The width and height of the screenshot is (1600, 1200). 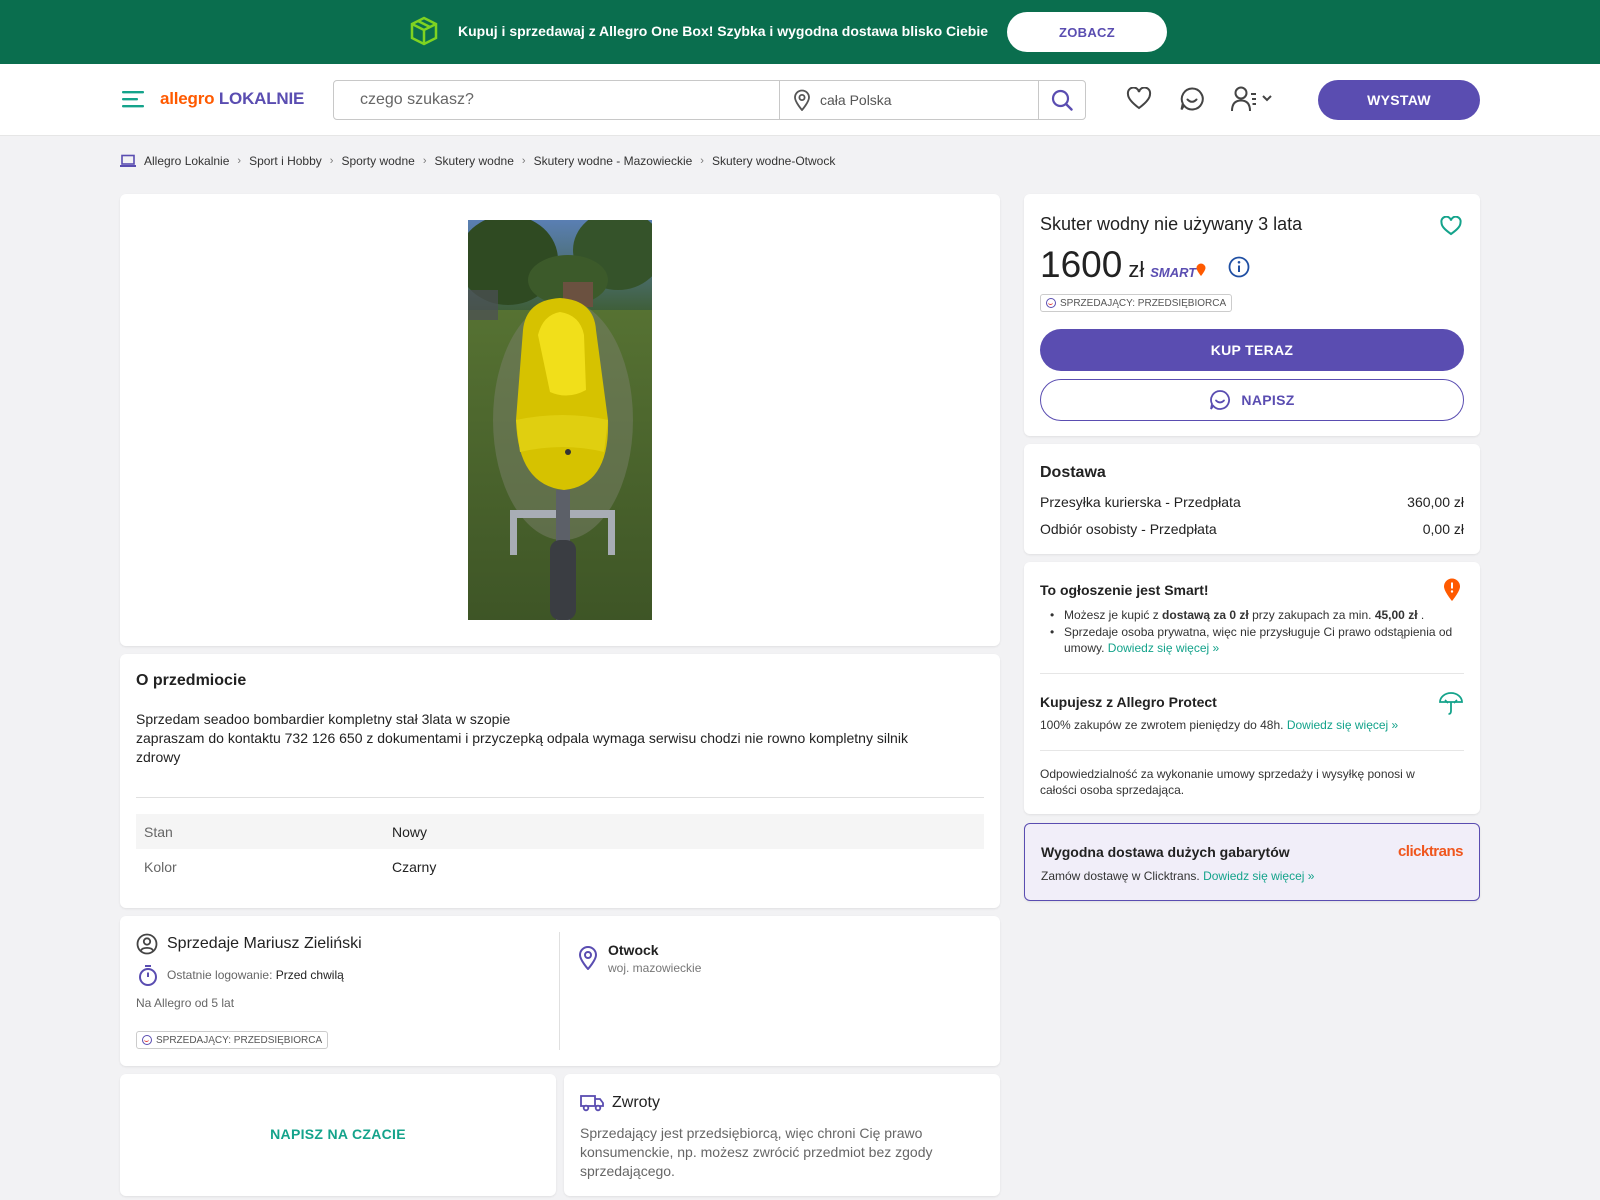 I want to click on protect-title: Kupujesz z Allegro Protect, so click(x=1128, y=702).